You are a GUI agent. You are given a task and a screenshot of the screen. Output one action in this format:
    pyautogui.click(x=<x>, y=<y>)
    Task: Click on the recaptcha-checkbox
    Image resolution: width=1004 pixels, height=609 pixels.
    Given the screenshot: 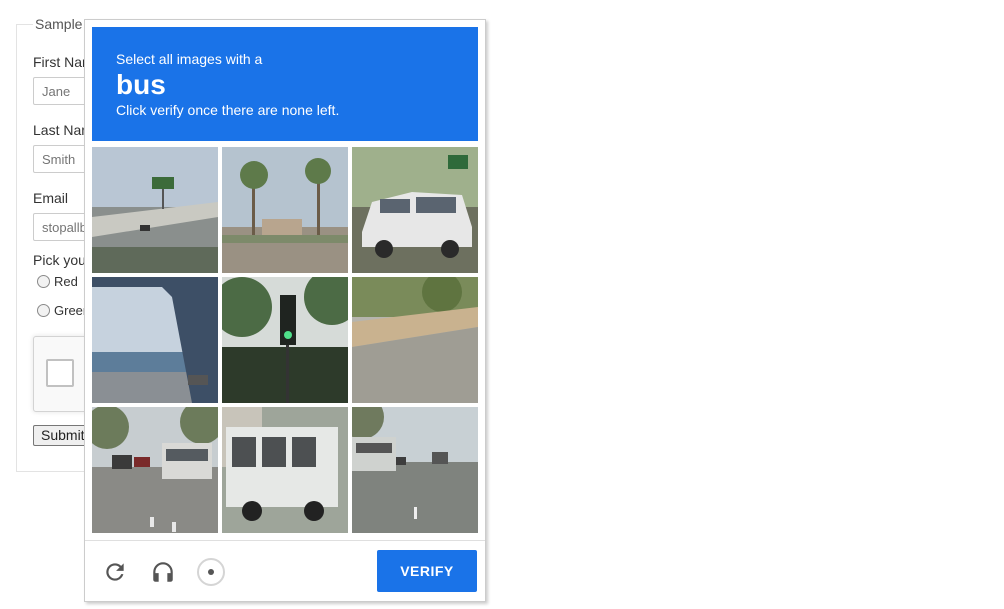 What is the action you would take?
    pyautogui.click(x=60, y=373)
    